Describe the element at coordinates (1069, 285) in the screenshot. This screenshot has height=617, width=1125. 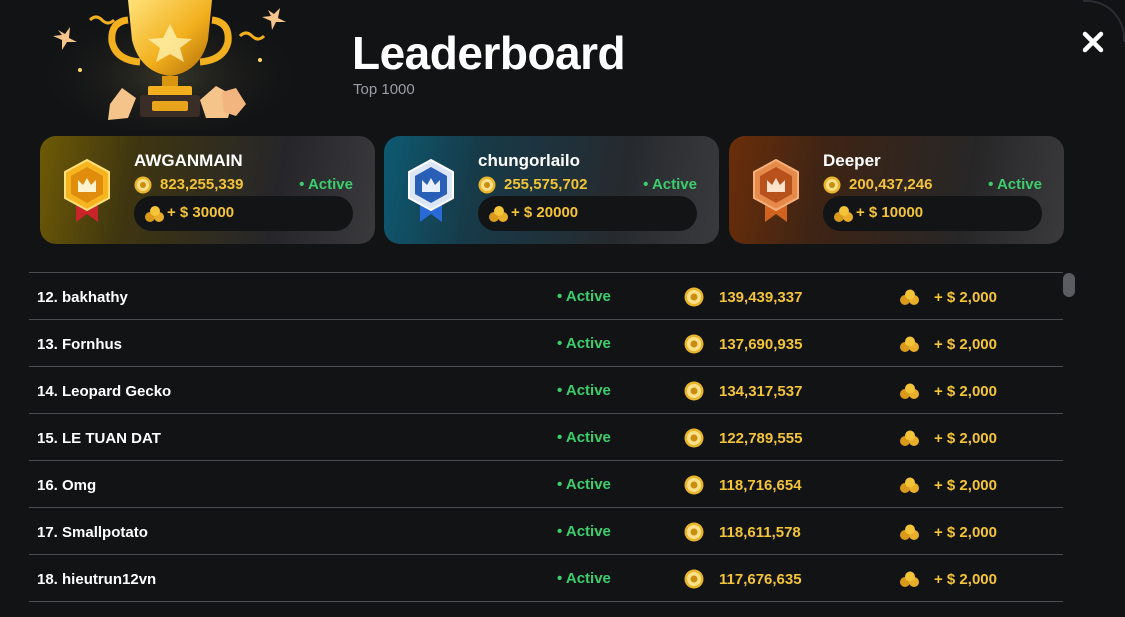
I see `list-scrollbar` at that location.